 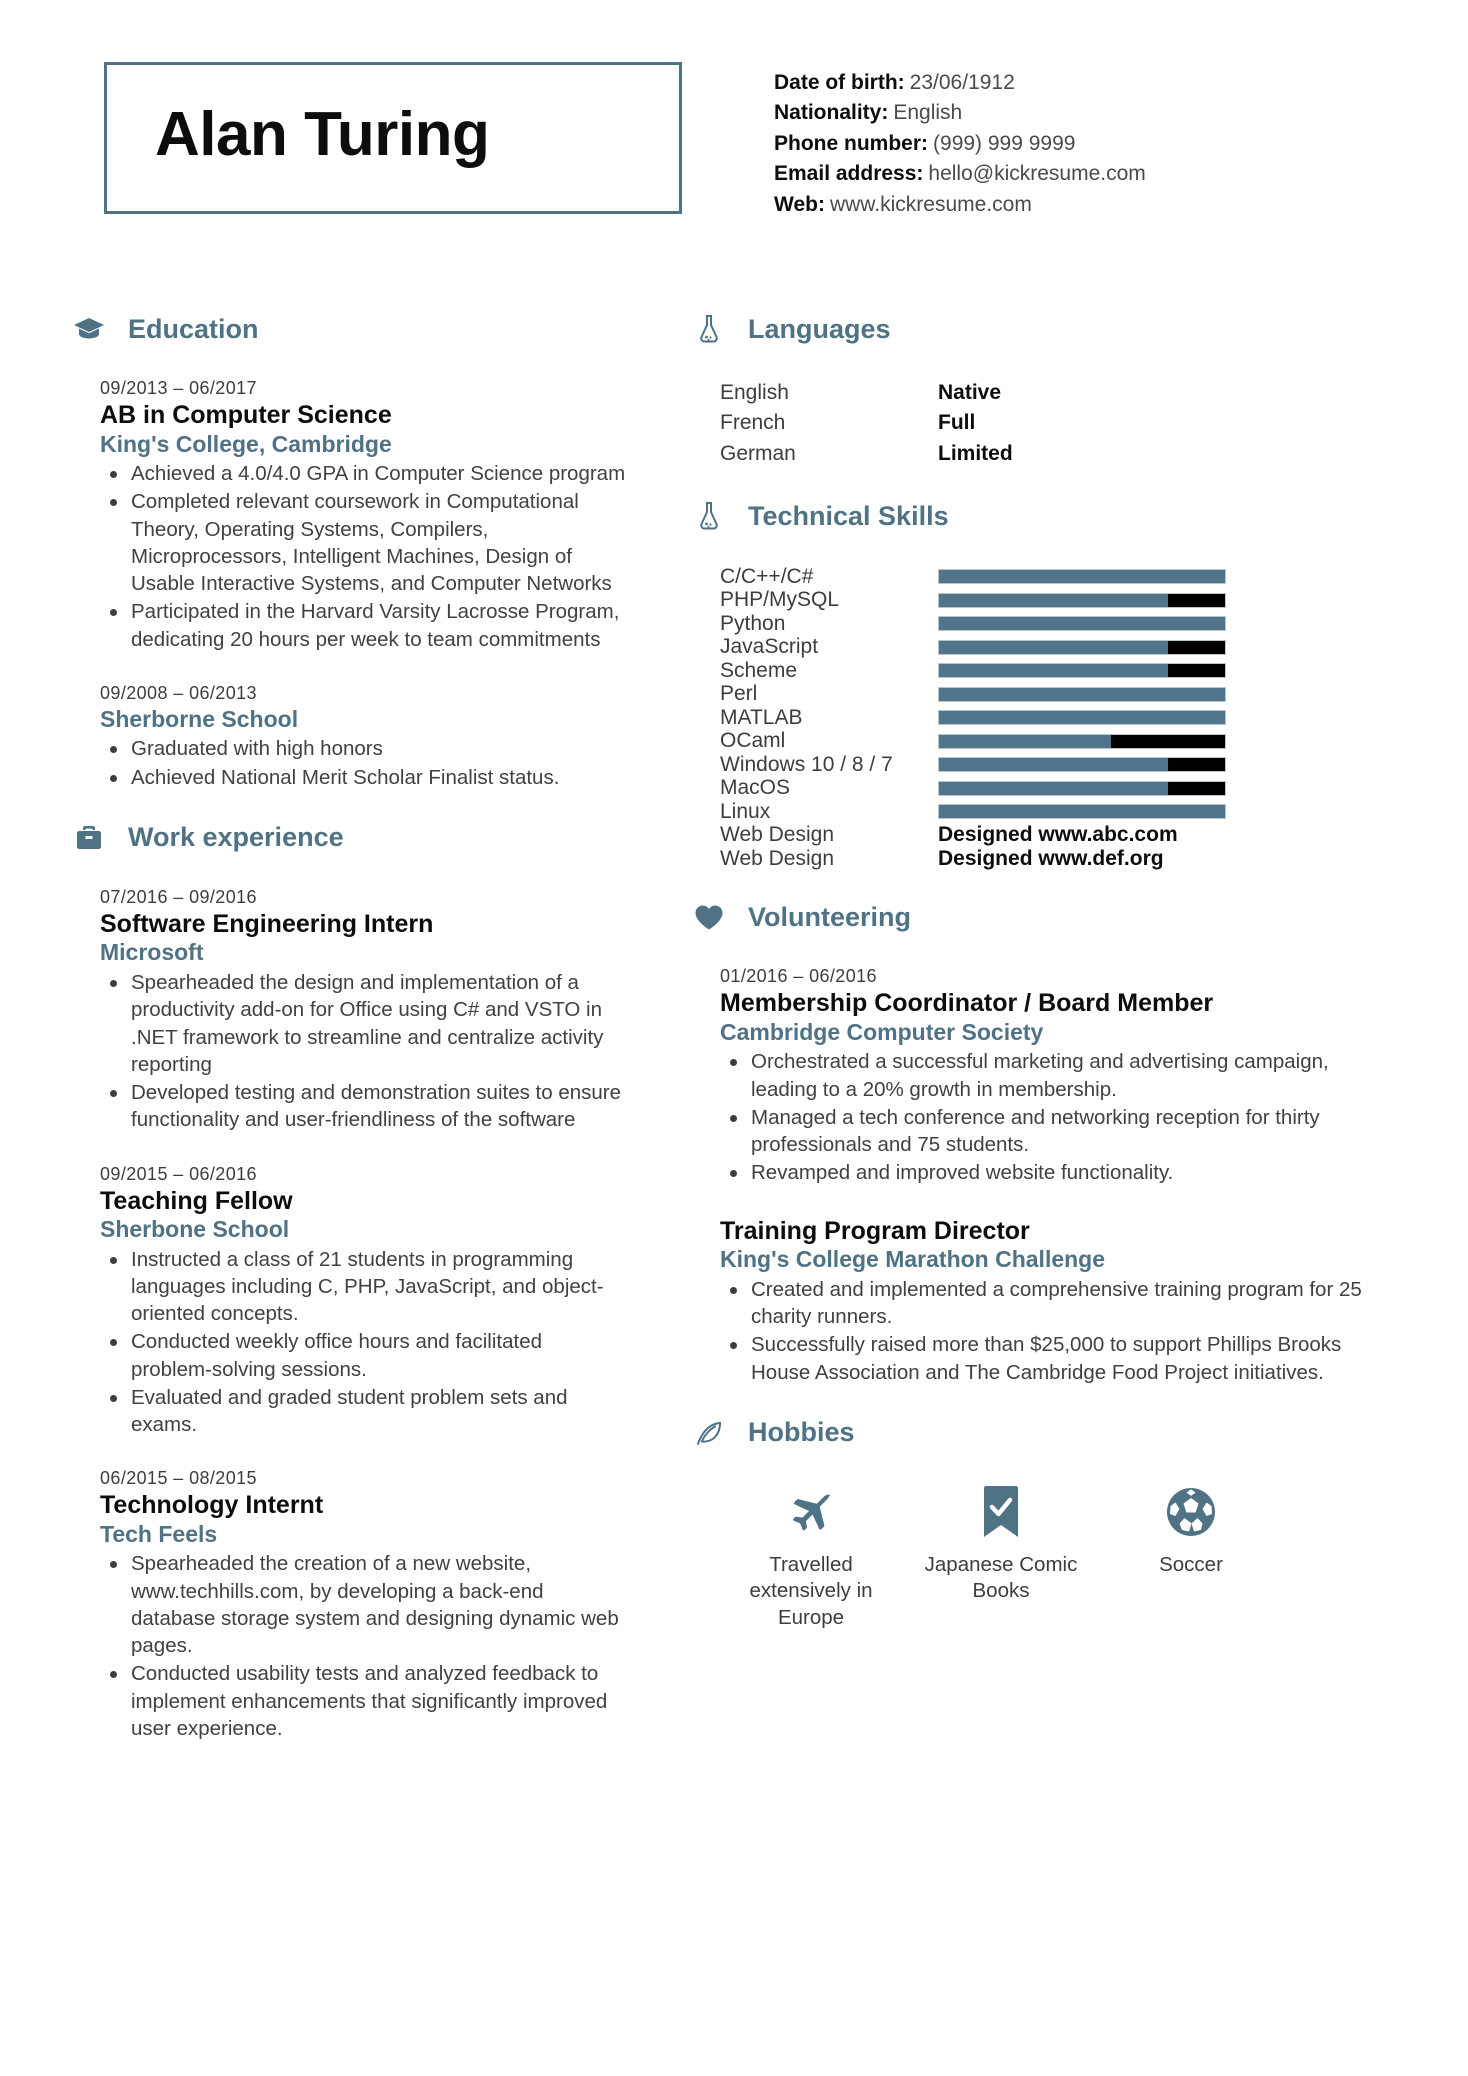 I want to click on skill-row: Scheme, so click(x=1056, y=670).